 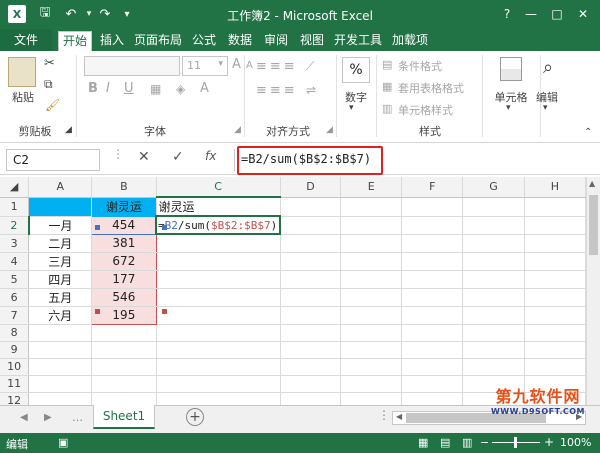 What do you see at coordinates (60, 297) in the screenshot?
I see `cell-month: 五月` at bounding box center [60, 297].